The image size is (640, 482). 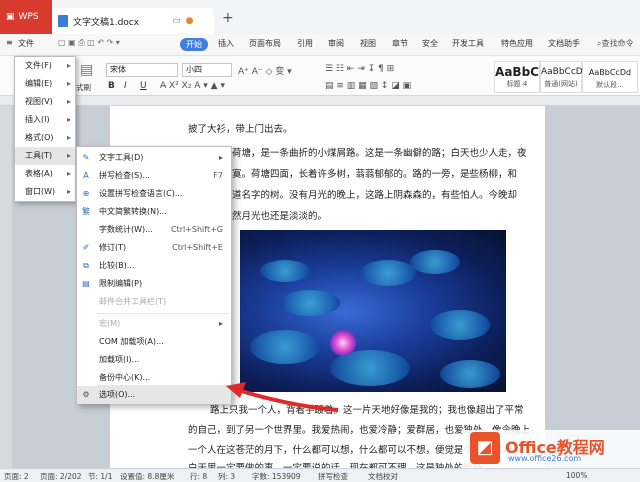 I want to click on convert-icon: 繁, so click(x=86, y=211).